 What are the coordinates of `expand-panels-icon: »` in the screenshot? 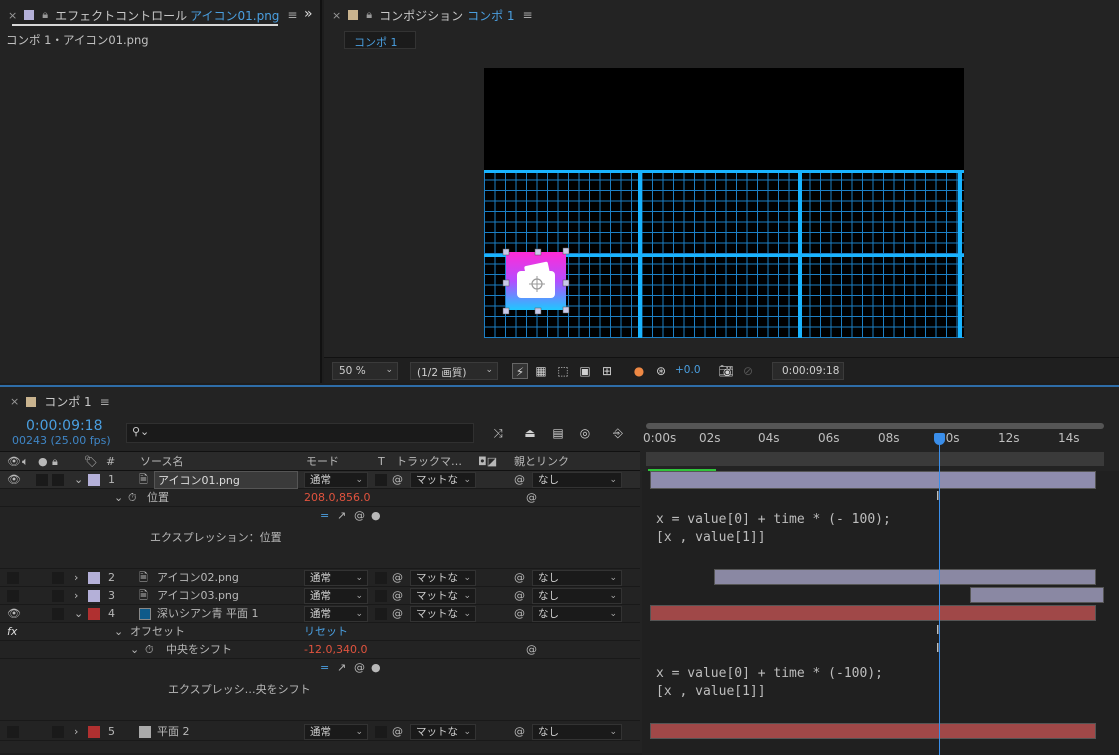 It's located at (308, 14).